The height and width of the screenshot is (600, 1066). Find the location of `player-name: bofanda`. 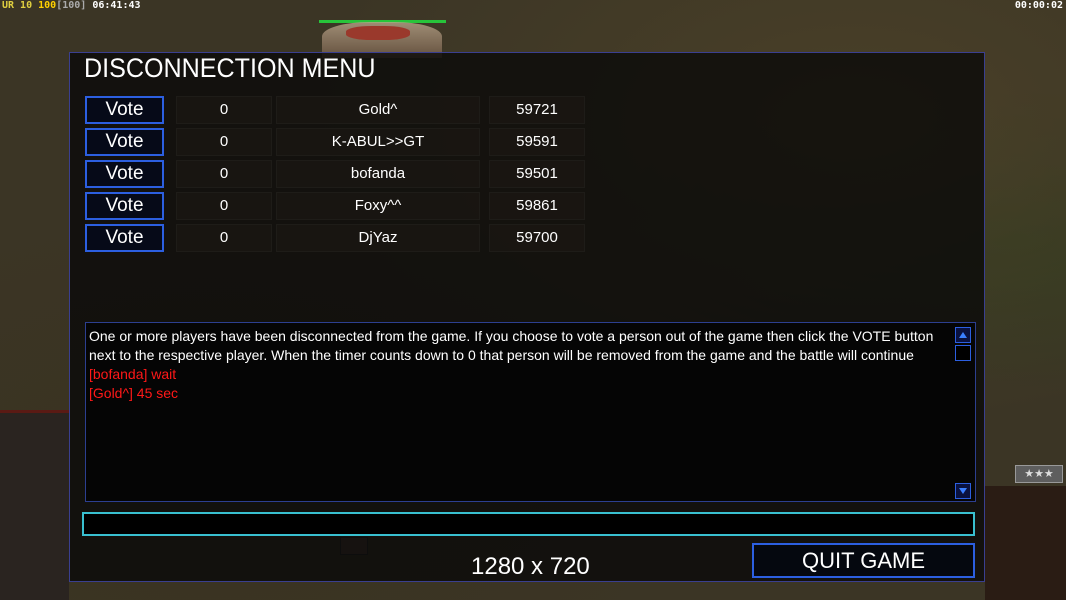

player-name: bofanda is located at coordinates (378, 174).